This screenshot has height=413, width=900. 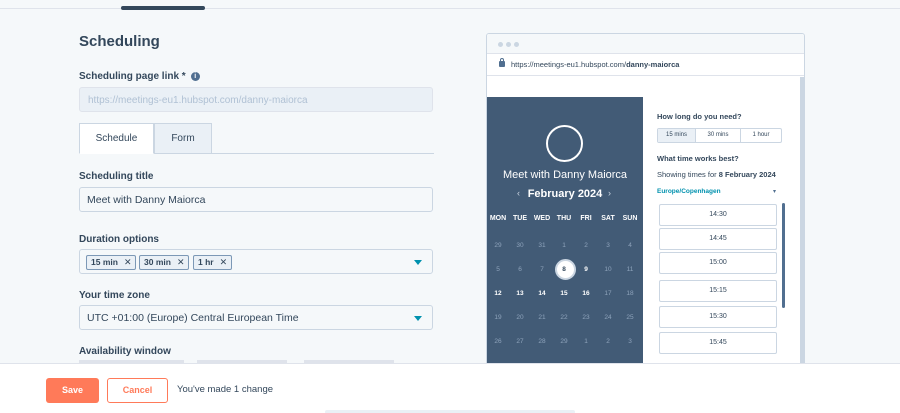 I want to click on browser-titlebar, so click(x=645, y=44).